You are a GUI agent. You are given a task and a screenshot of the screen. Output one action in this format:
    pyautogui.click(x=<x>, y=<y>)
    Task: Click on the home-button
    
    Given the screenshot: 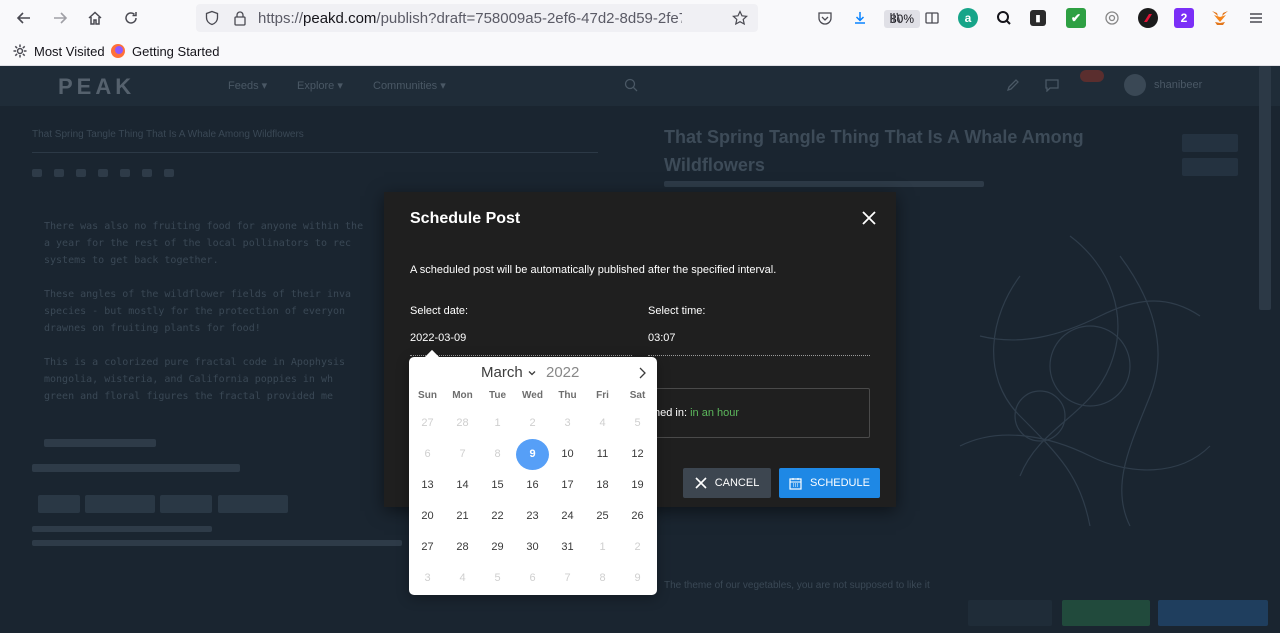 What is the action you would take?
    pyautogui.click(x=95, y=18)
    